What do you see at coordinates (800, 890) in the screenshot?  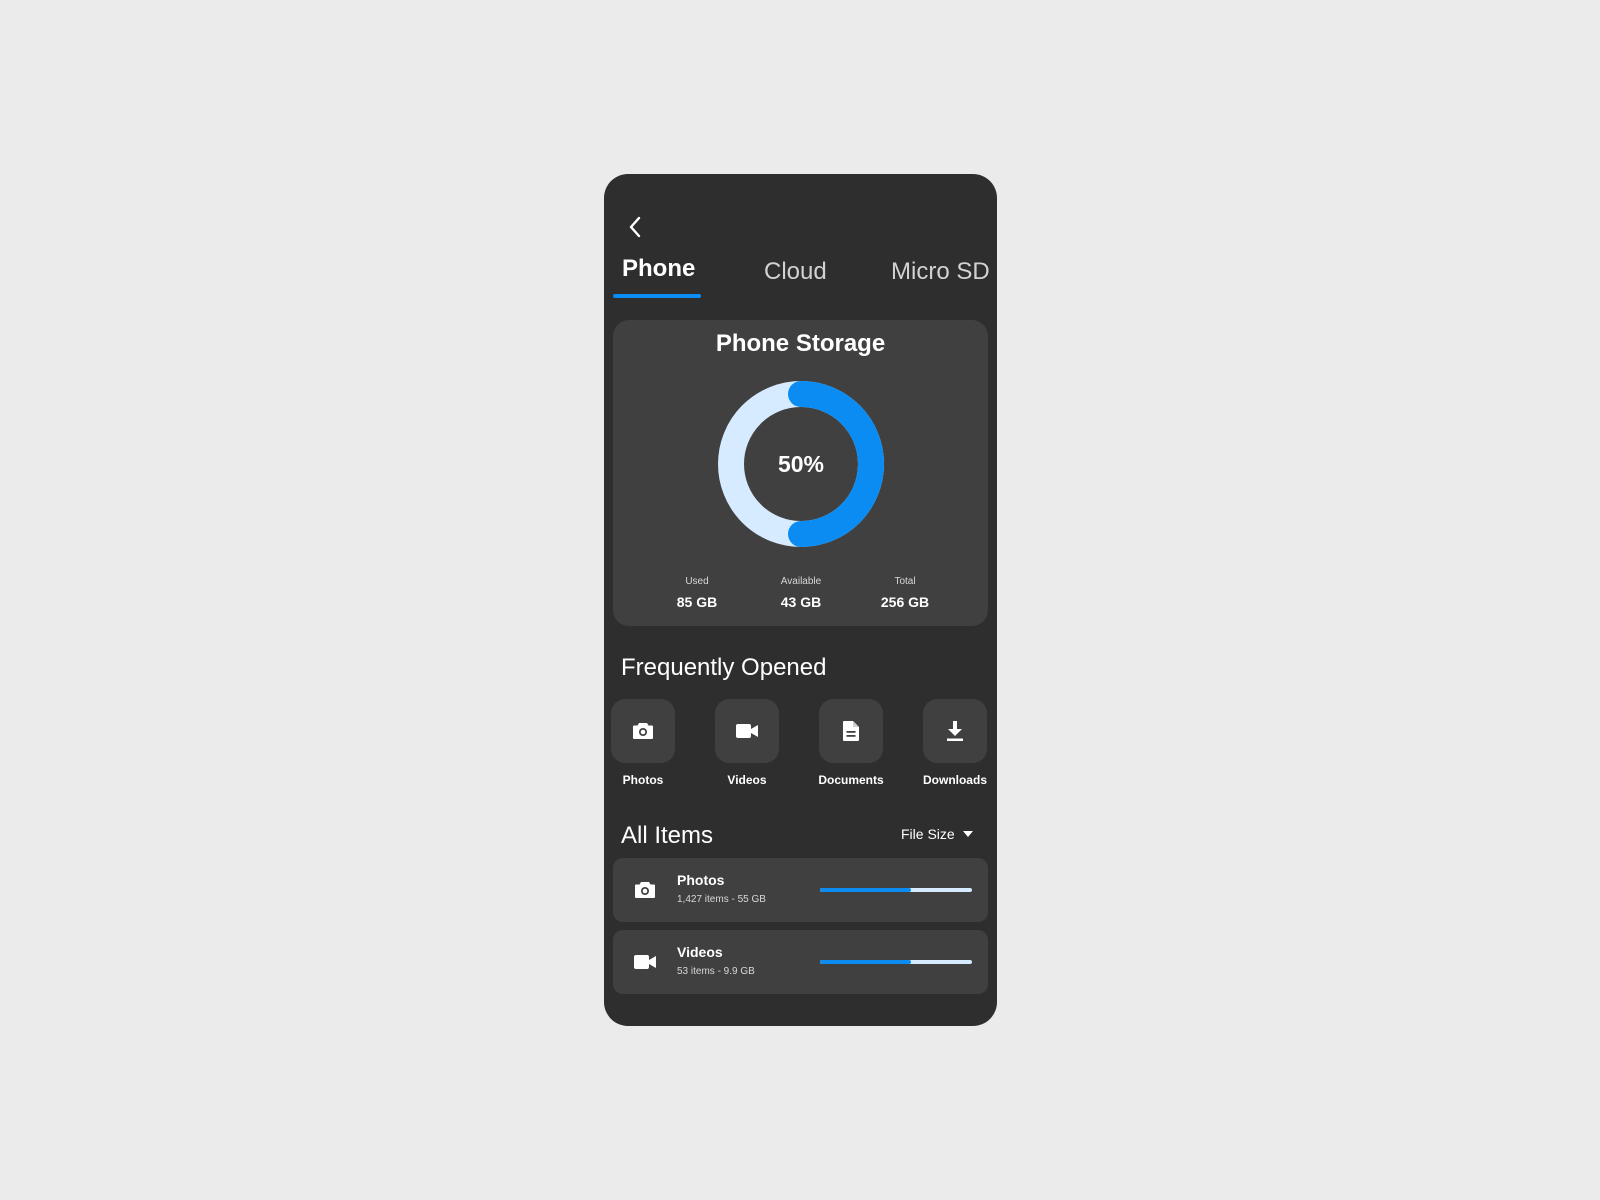 I see `list-item-photos: Photos 1,427 items - 55 GB` at bounding box center [800, 890].